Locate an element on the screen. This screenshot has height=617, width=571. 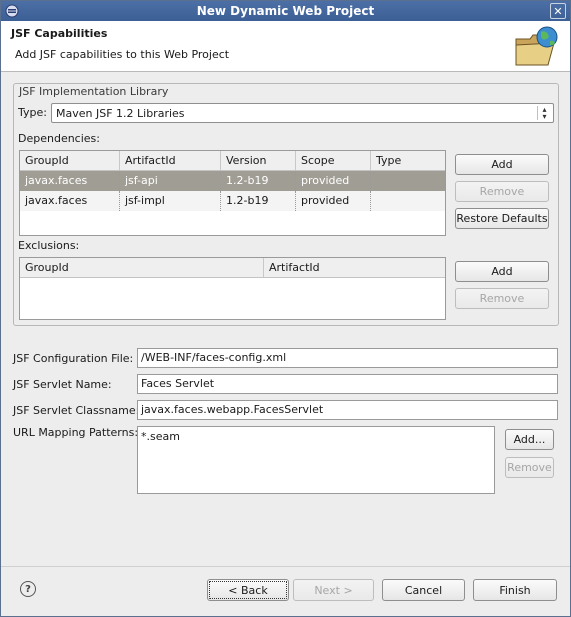
type-combo-value: Maven JSF 1.2 Libraries is located at coordinates (120, 113).